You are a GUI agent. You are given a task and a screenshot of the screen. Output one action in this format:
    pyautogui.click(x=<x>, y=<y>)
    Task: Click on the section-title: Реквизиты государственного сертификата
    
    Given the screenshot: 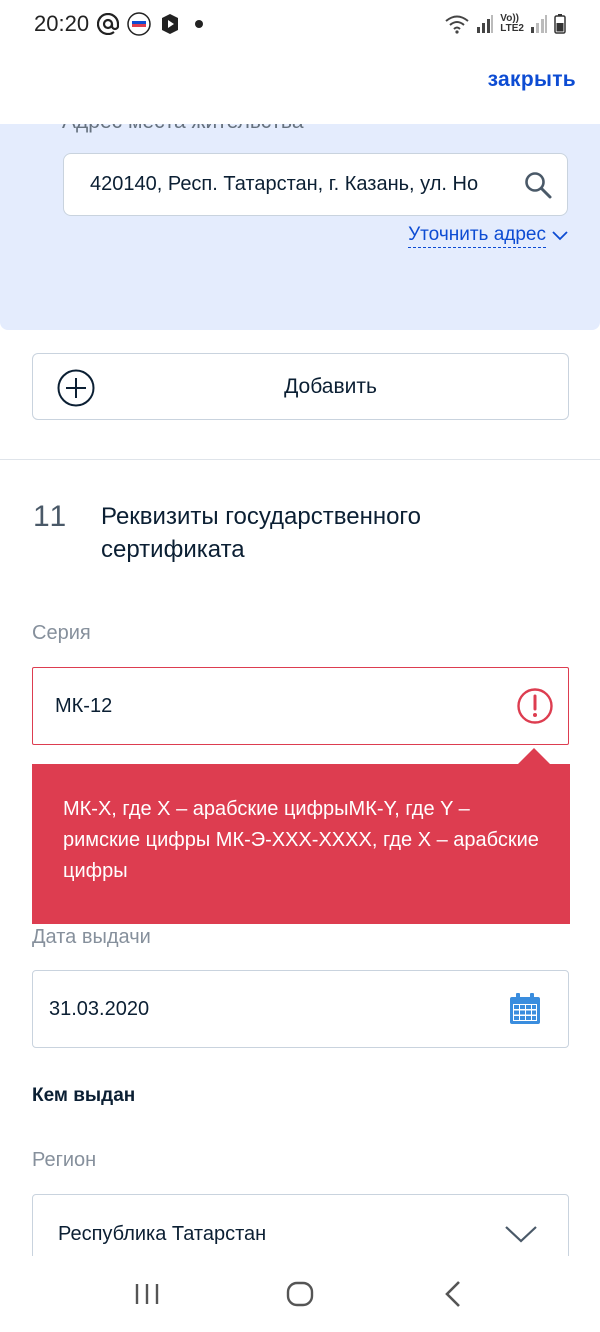 What is the action you would take?
    pyautogui.click(x=261, y=533)
    